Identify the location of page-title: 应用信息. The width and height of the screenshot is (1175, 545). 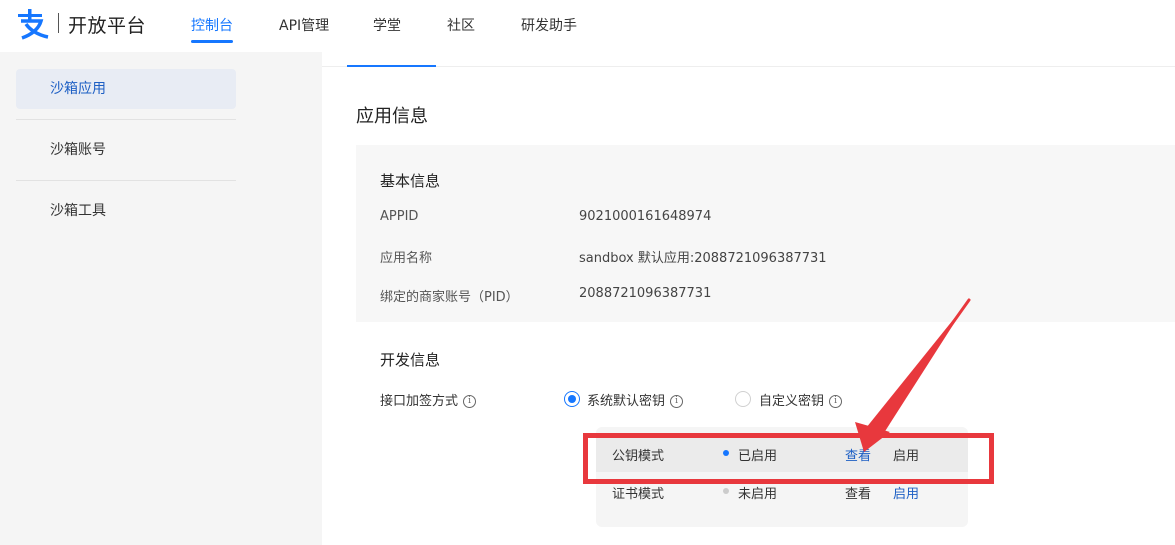
(392, 116).